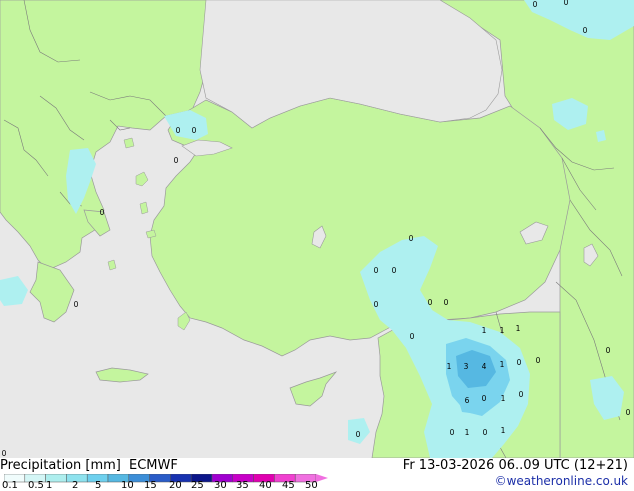  What do you see at coordinates (175, 485) in the screenshot?
I see `legend-tick-label: 20` at bounding box center [175, 485].